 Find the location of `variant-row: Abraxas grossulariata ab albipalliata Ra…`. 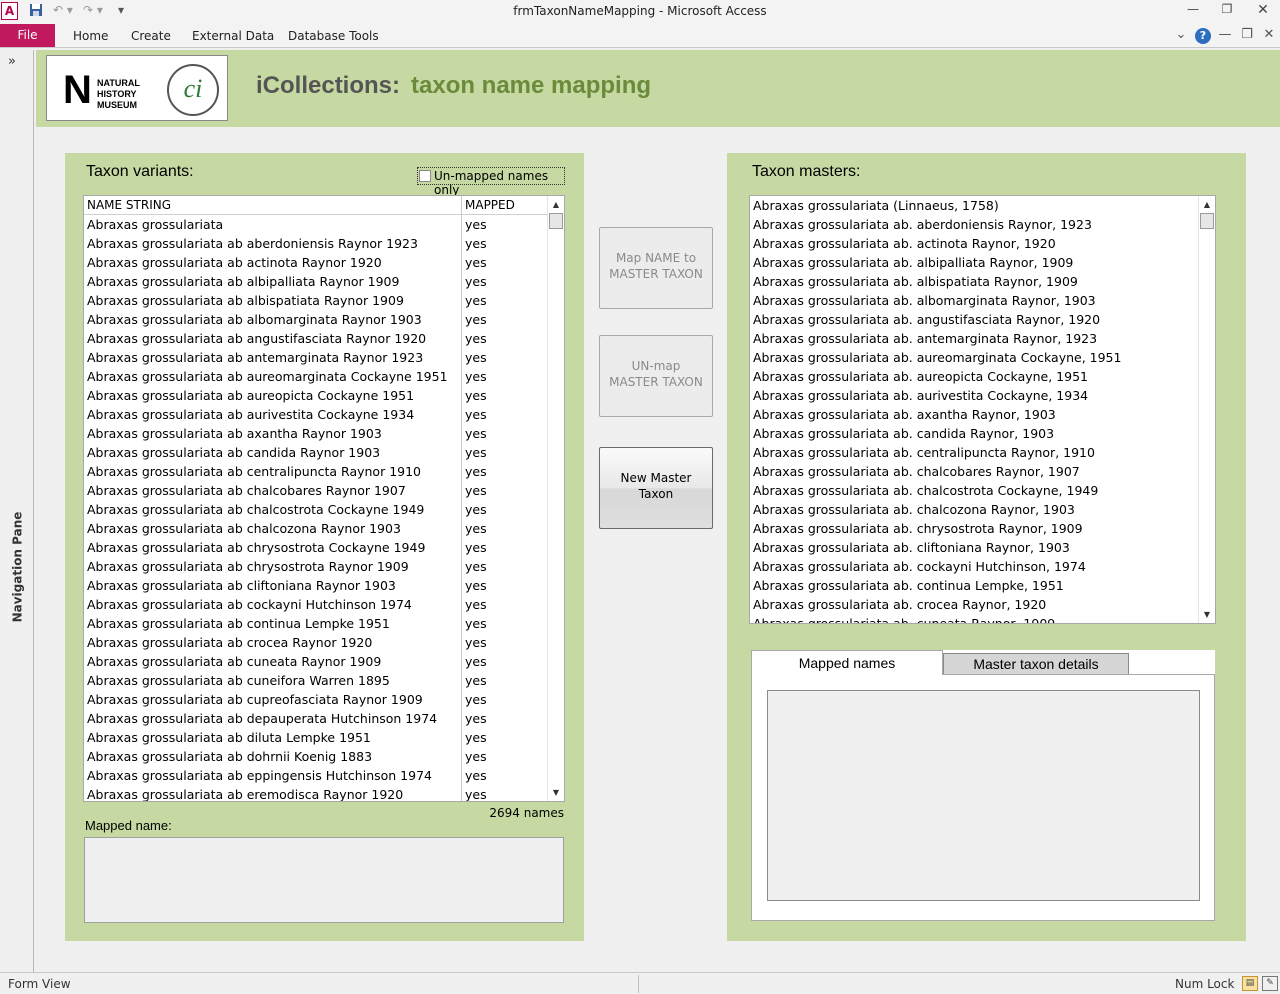

variant-row: Abraxas grossulariata ab albipalliata Ra… is located at coordinates (315, 281).